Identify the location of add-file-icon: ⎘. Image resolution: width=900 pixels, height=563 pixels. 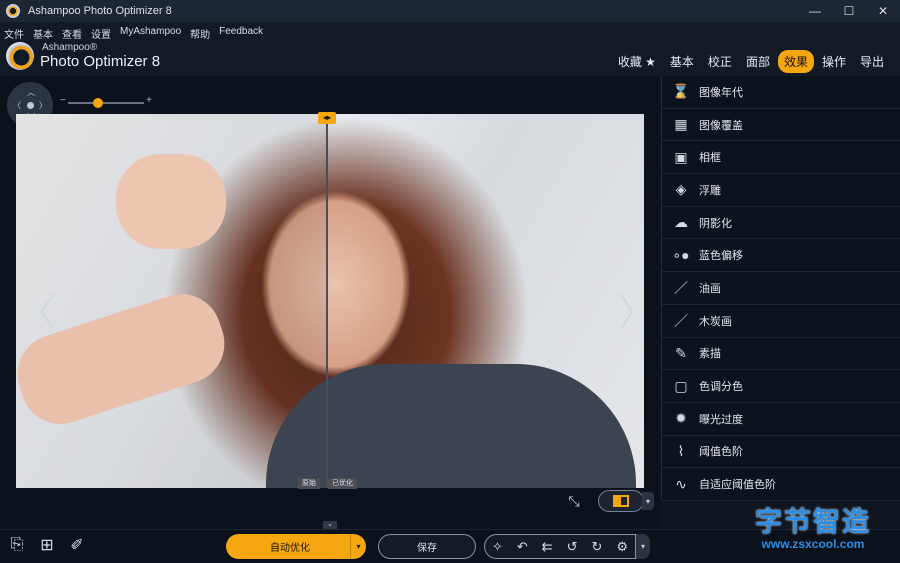
(17, 545).